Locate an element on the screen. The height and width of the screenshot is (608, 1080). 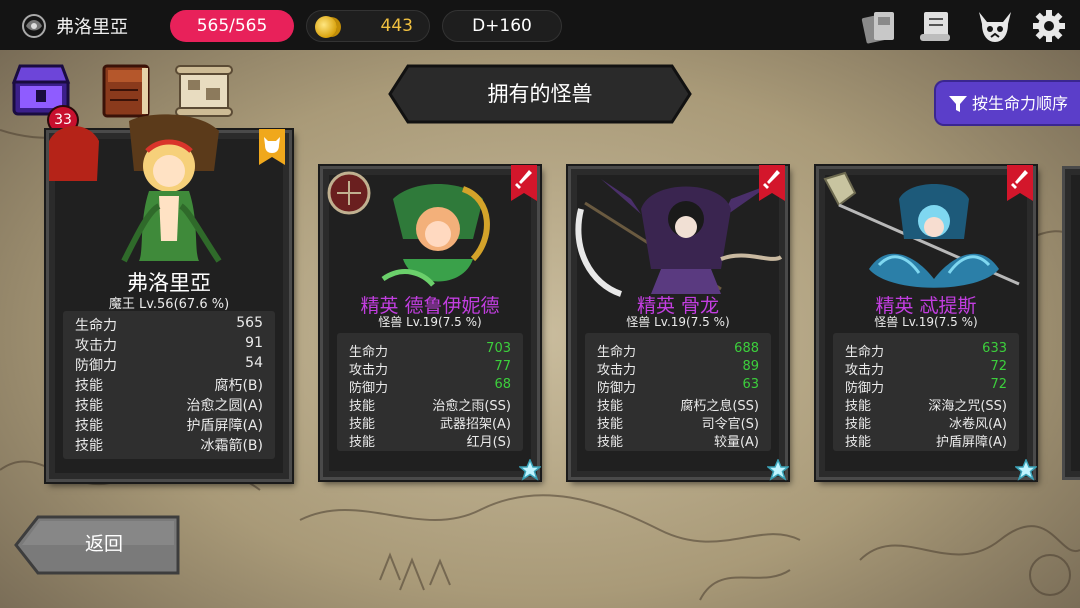
stat-value: 司令官(S) is located at coordinates (730, 424).